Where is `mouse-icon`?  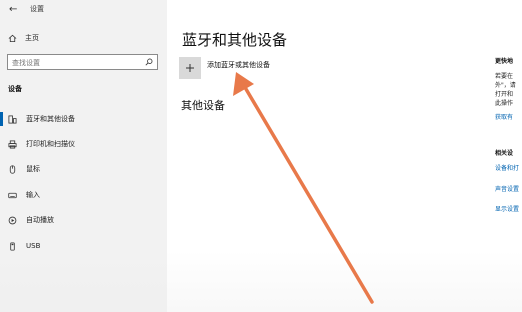 mouse-icon is located at coordinates (12, 169).